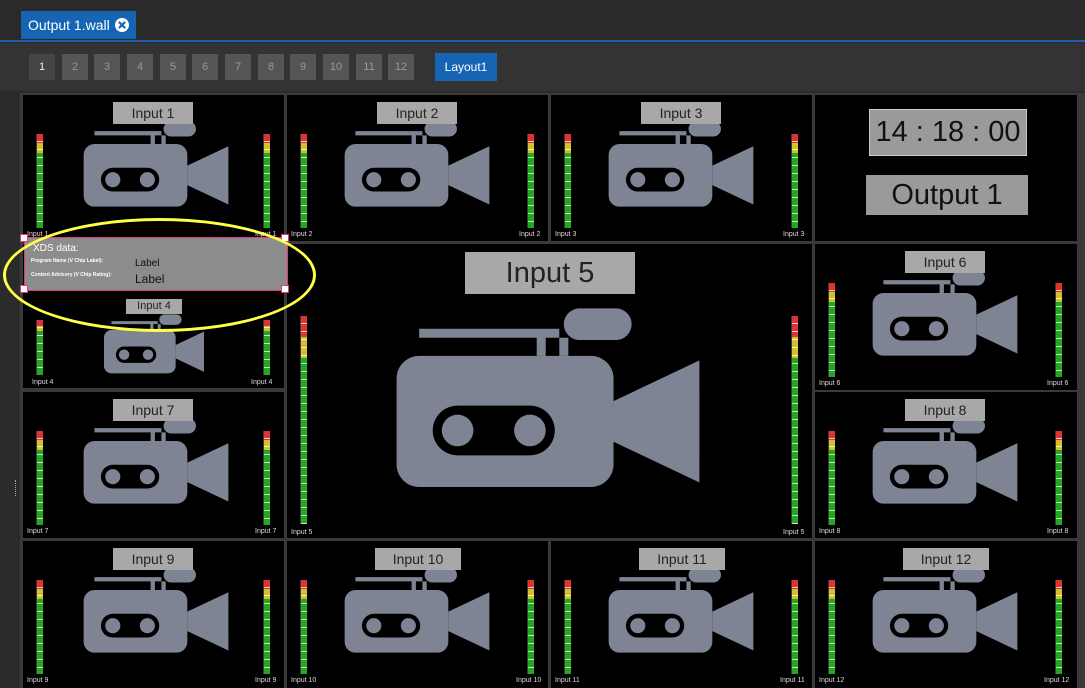 This screenshot has width=1085, height=688. I want to click on input-2-tile: Input 2 Input 2 Input 2, so click(417, 168).